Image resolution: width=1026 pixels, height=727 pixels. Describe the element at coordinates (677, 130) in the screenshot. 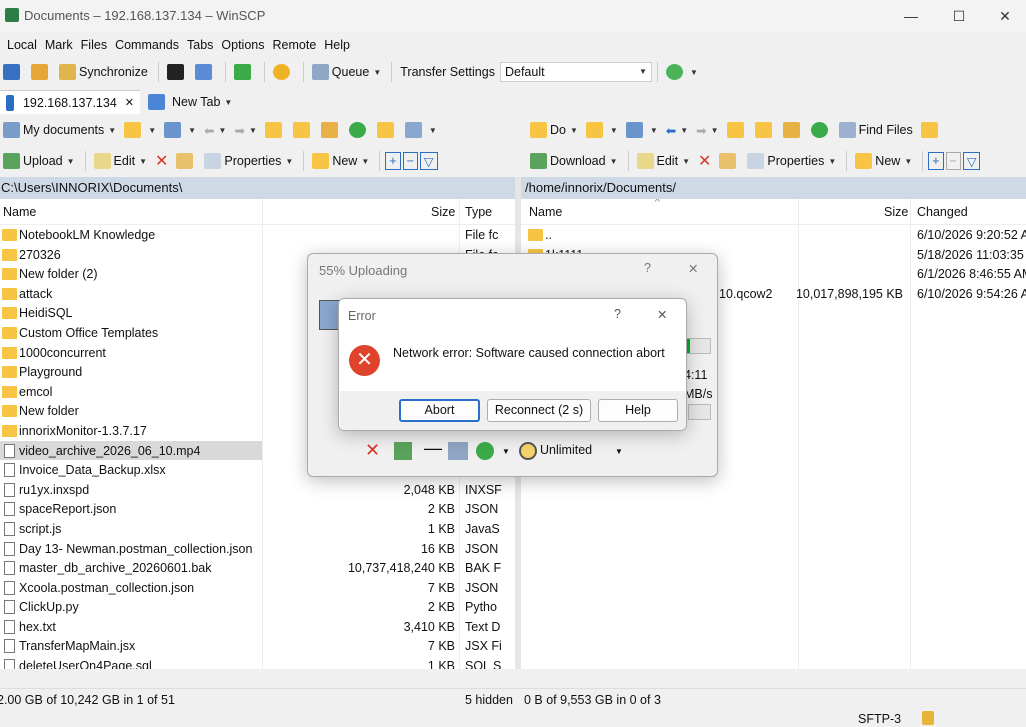

I see `remote-back-button: ⬅ ▼` at that location.